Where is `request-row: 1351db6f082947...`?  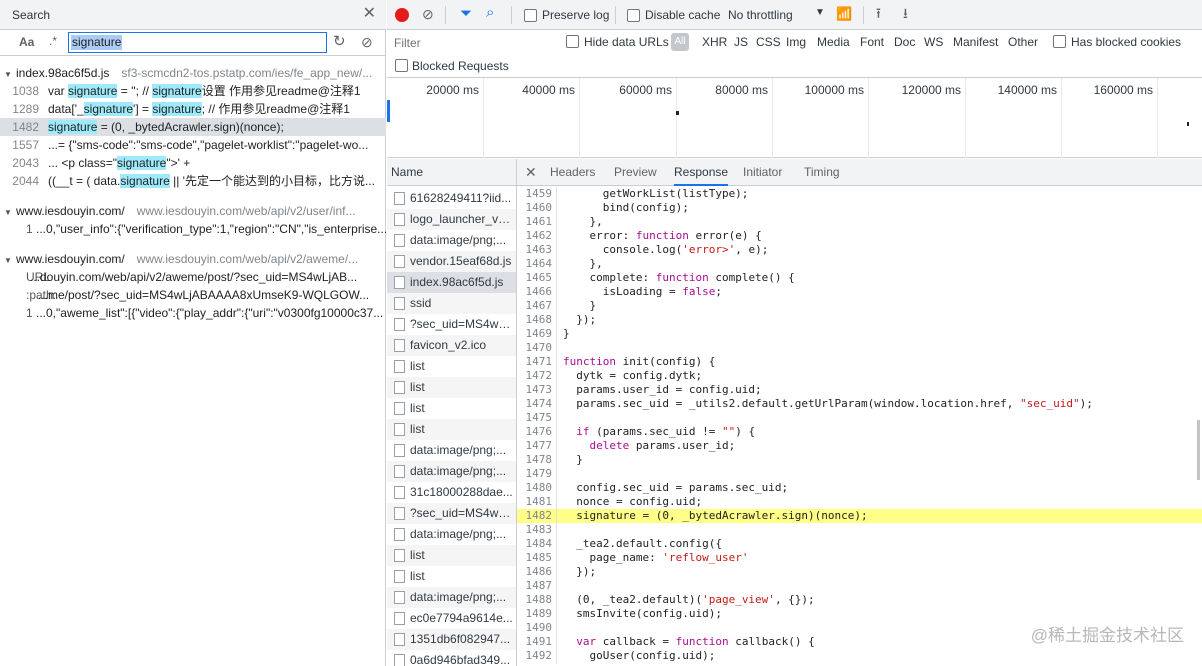 request-row: 1351db6f082947... is located at coordinates (451, 639).